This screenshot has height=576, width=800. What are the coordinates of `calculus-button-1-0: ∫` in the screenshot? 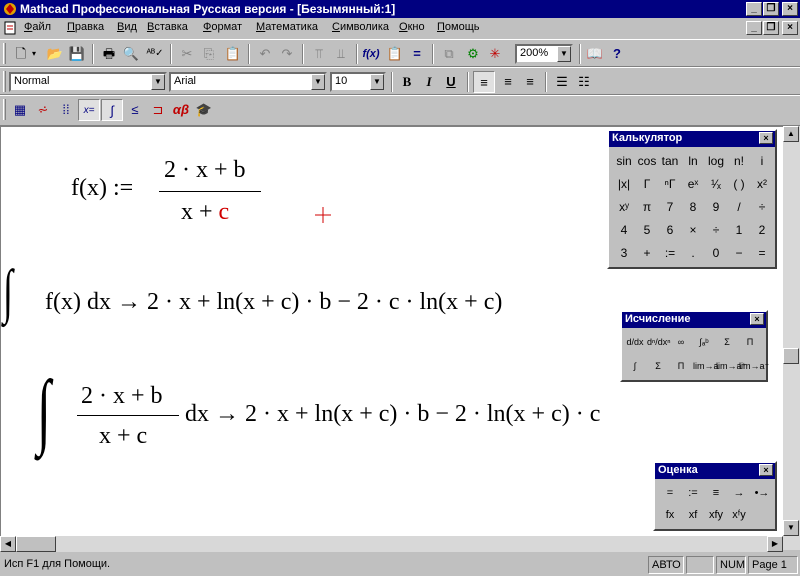 It's located at (635, 366).